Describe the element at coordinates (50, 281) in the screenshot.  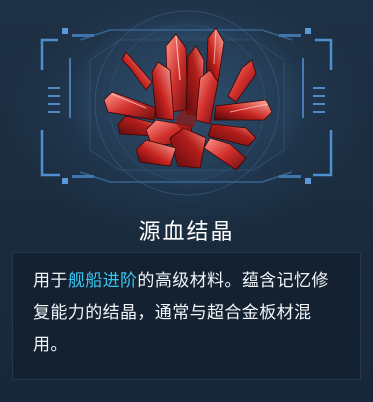
I see `description-prefix: 用于` at that location.